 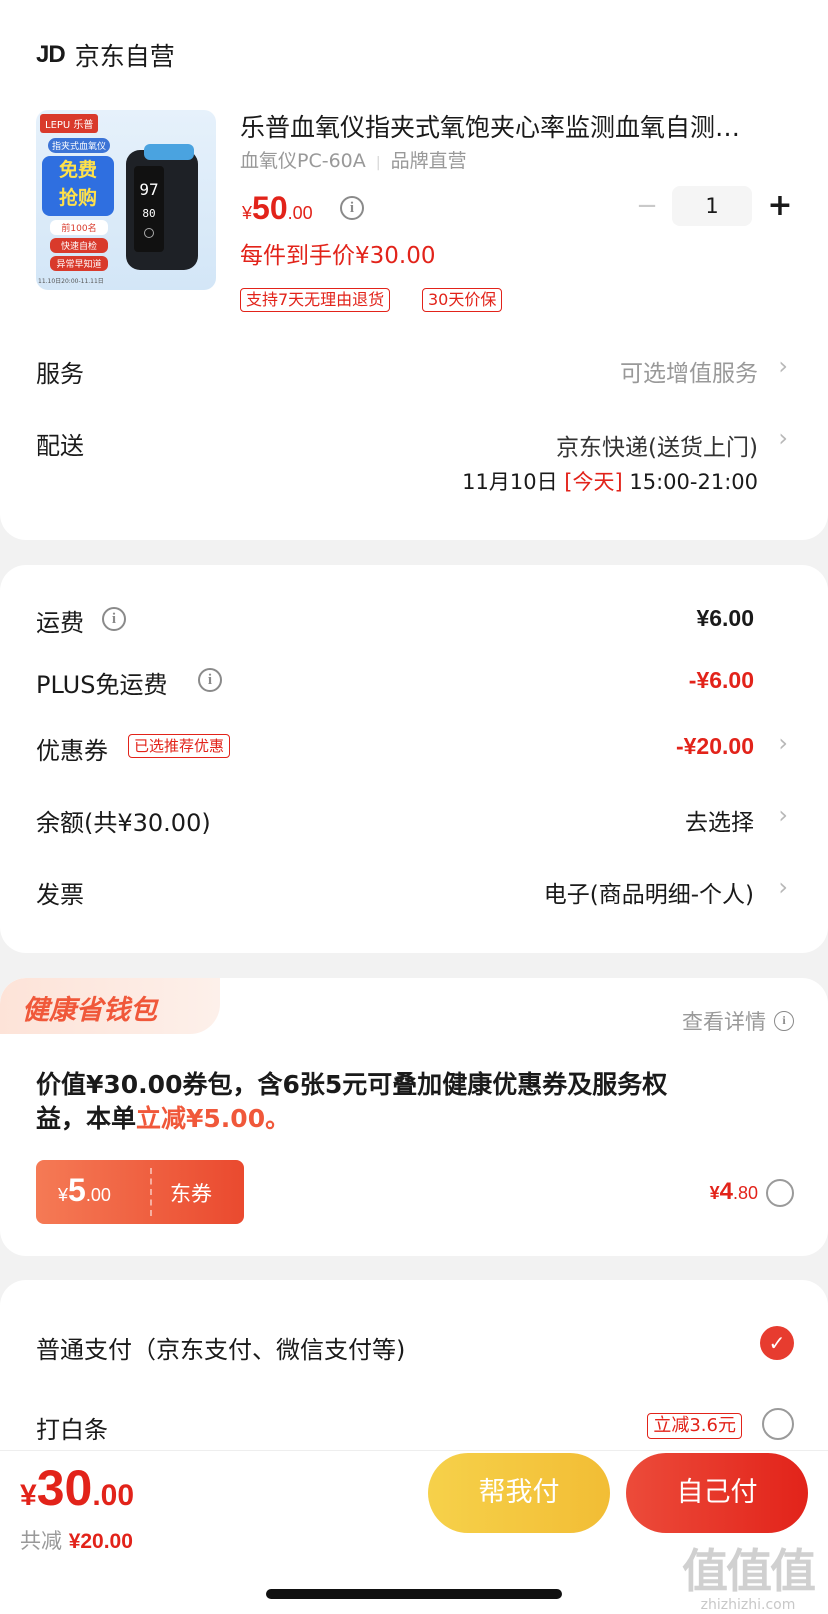 I want to click on image-date: 11.10日20:00-11.11日, so click(x=71, y=281).